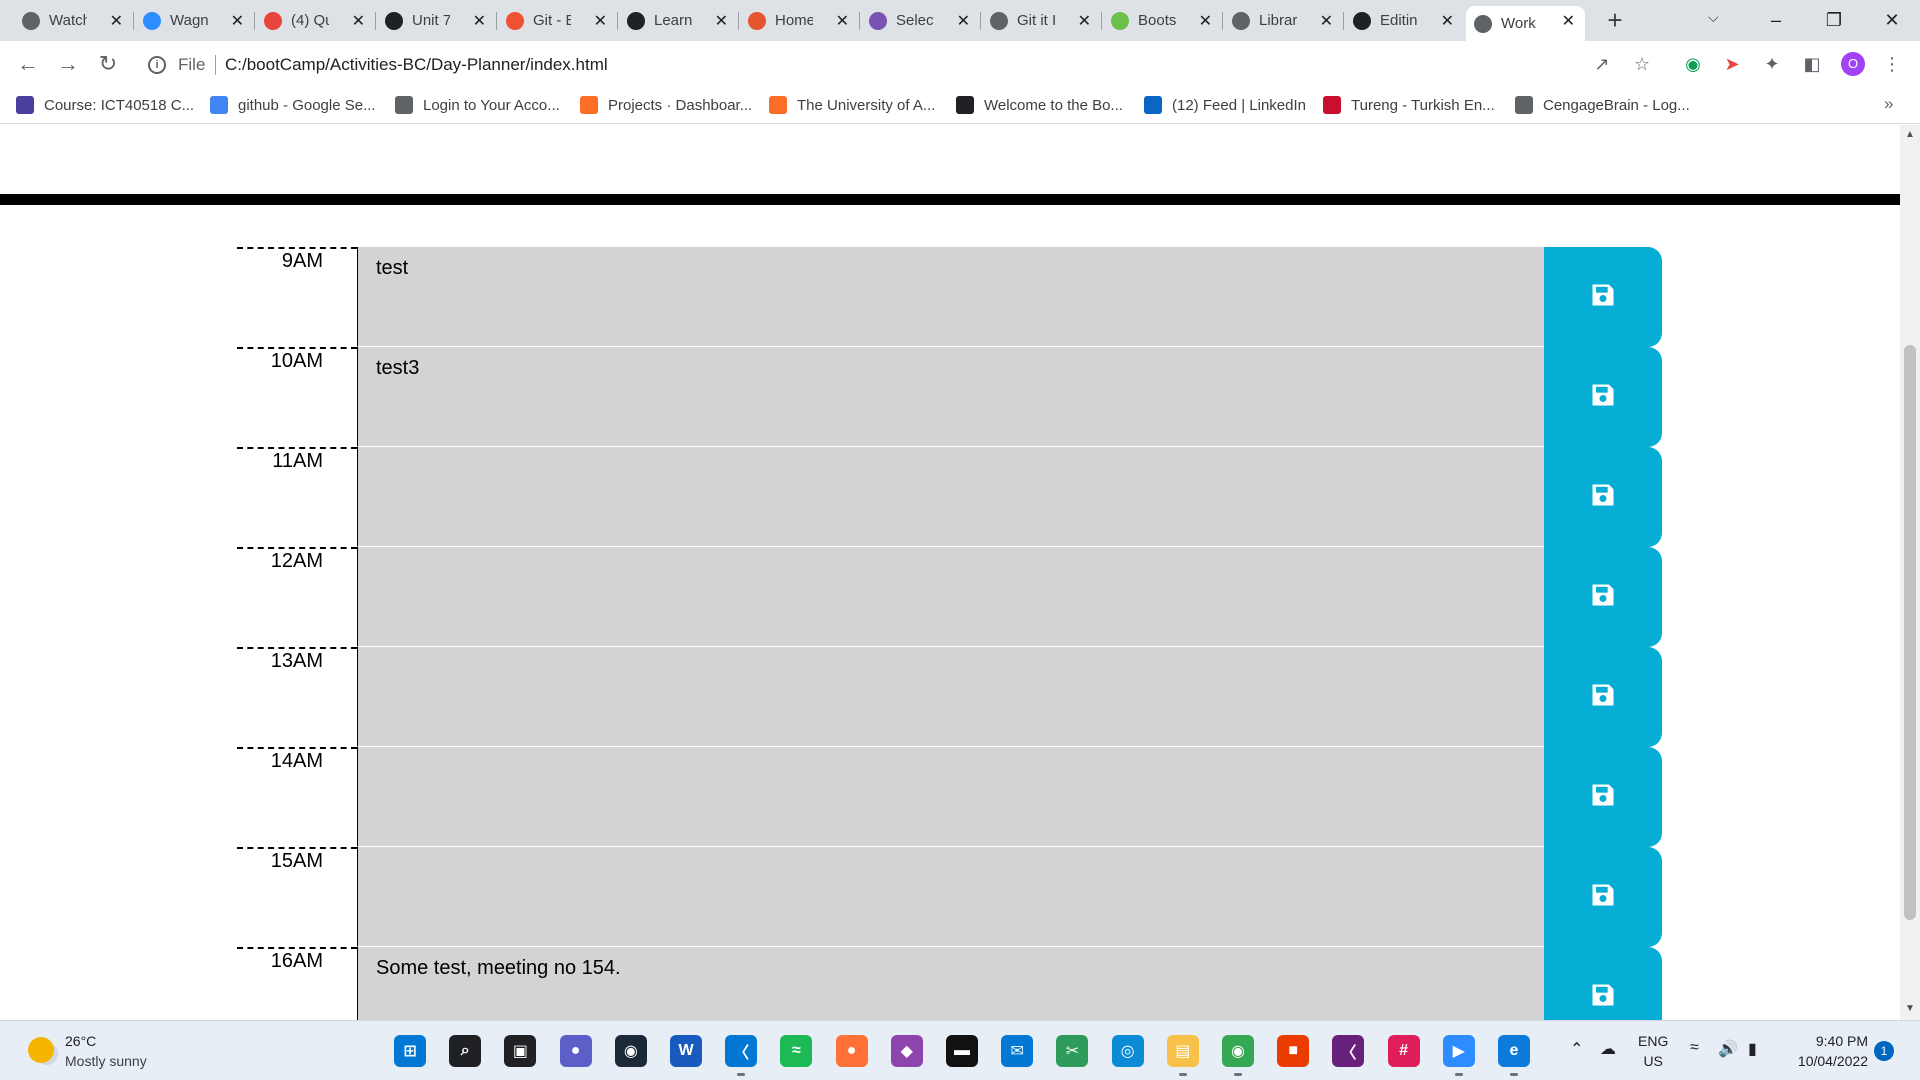  Describe the element at coordinates (906, 1051) in the screenshot. I see `gitkraken-icon: ◆` at that location.